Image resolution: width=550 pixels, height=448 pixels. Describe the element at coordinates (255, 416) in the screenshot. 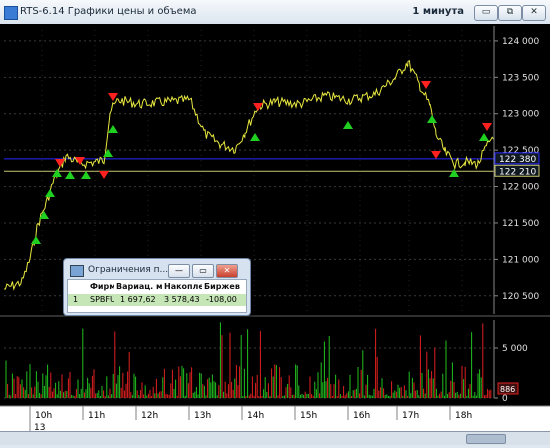

I see `time-tick-label: 14h` at that location.